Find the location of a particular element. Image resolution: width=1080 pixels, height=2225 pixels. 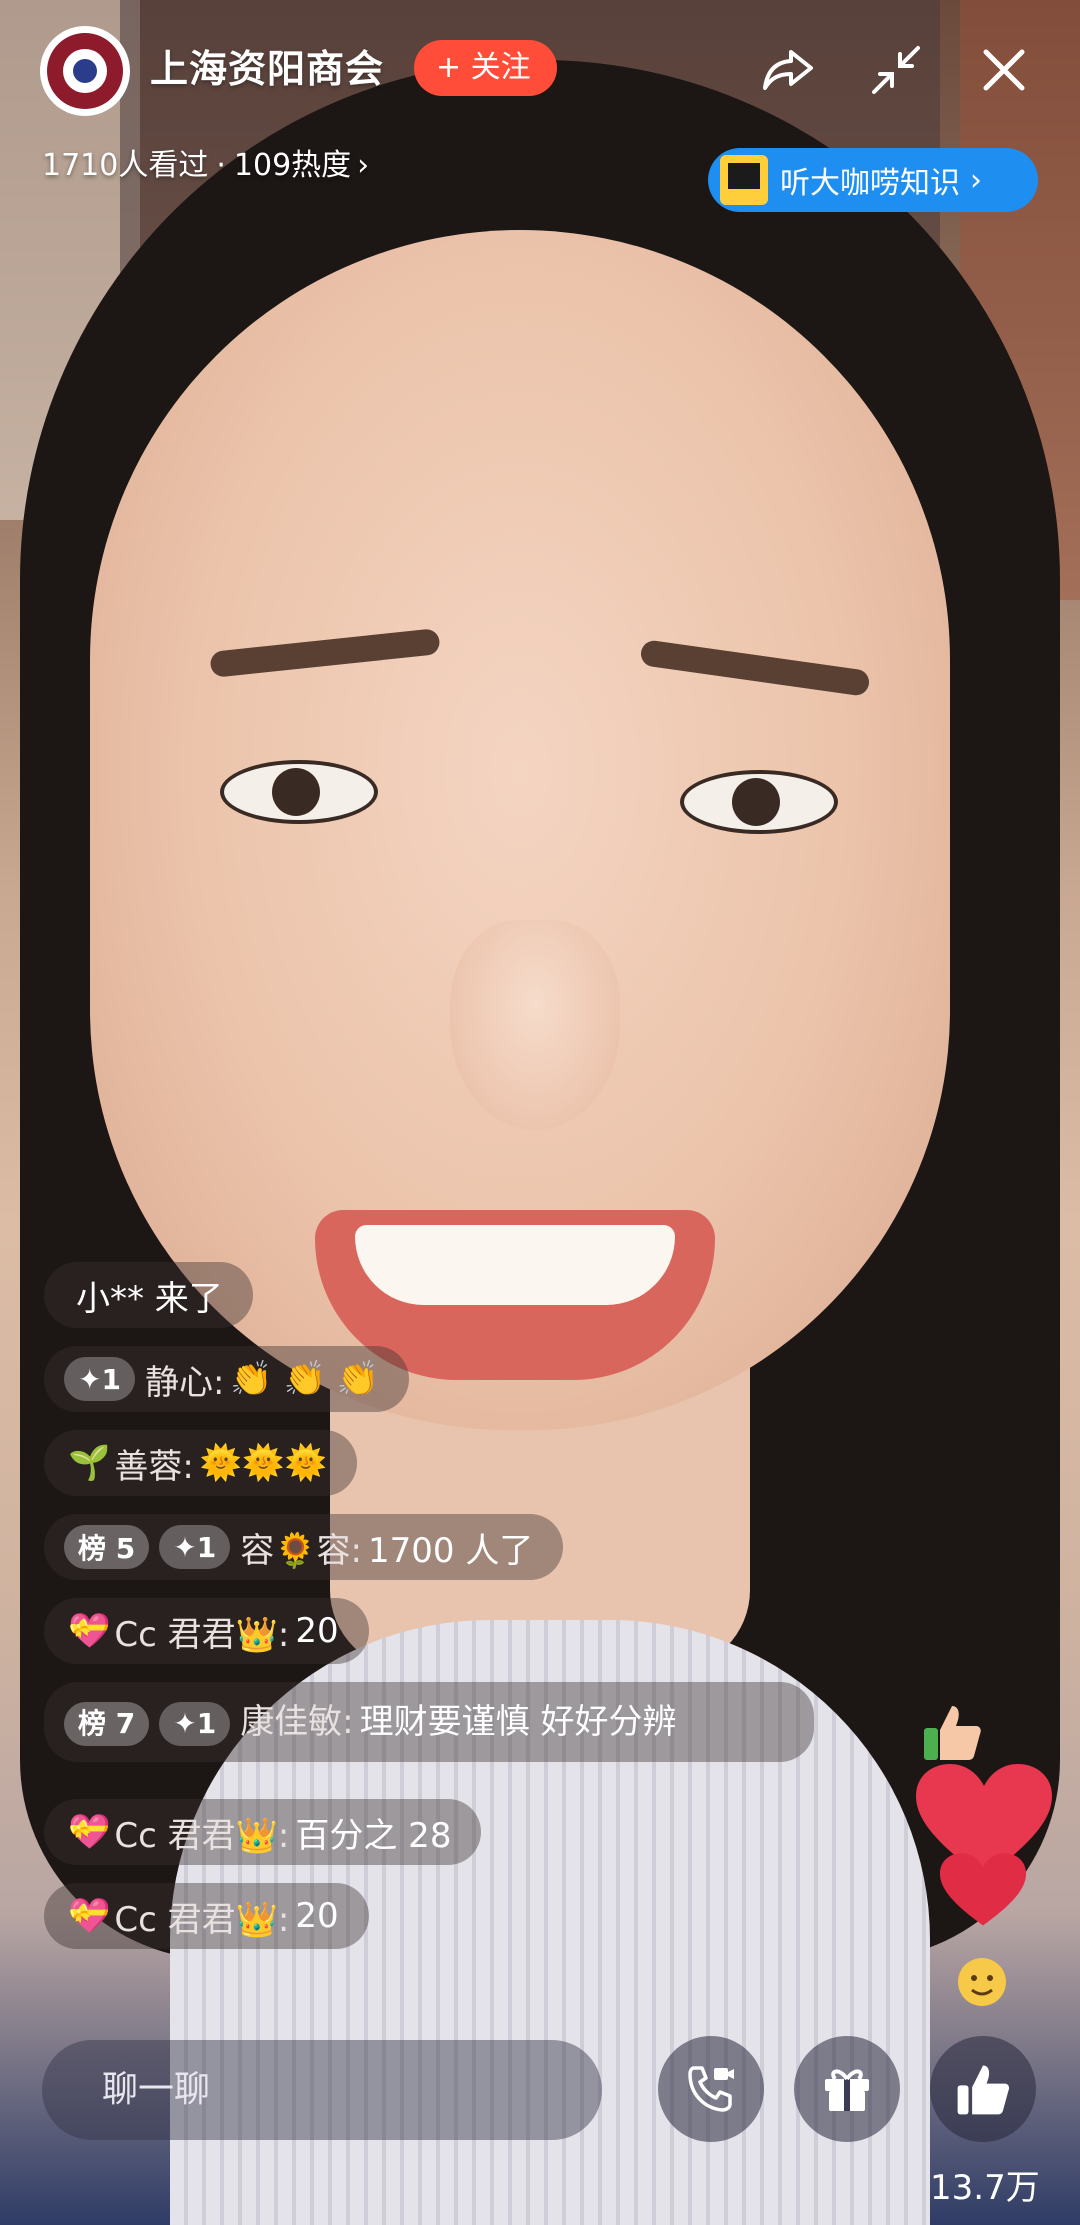

chat-text: 🌞🌞🌞 is located at coordinates (263, 1463).